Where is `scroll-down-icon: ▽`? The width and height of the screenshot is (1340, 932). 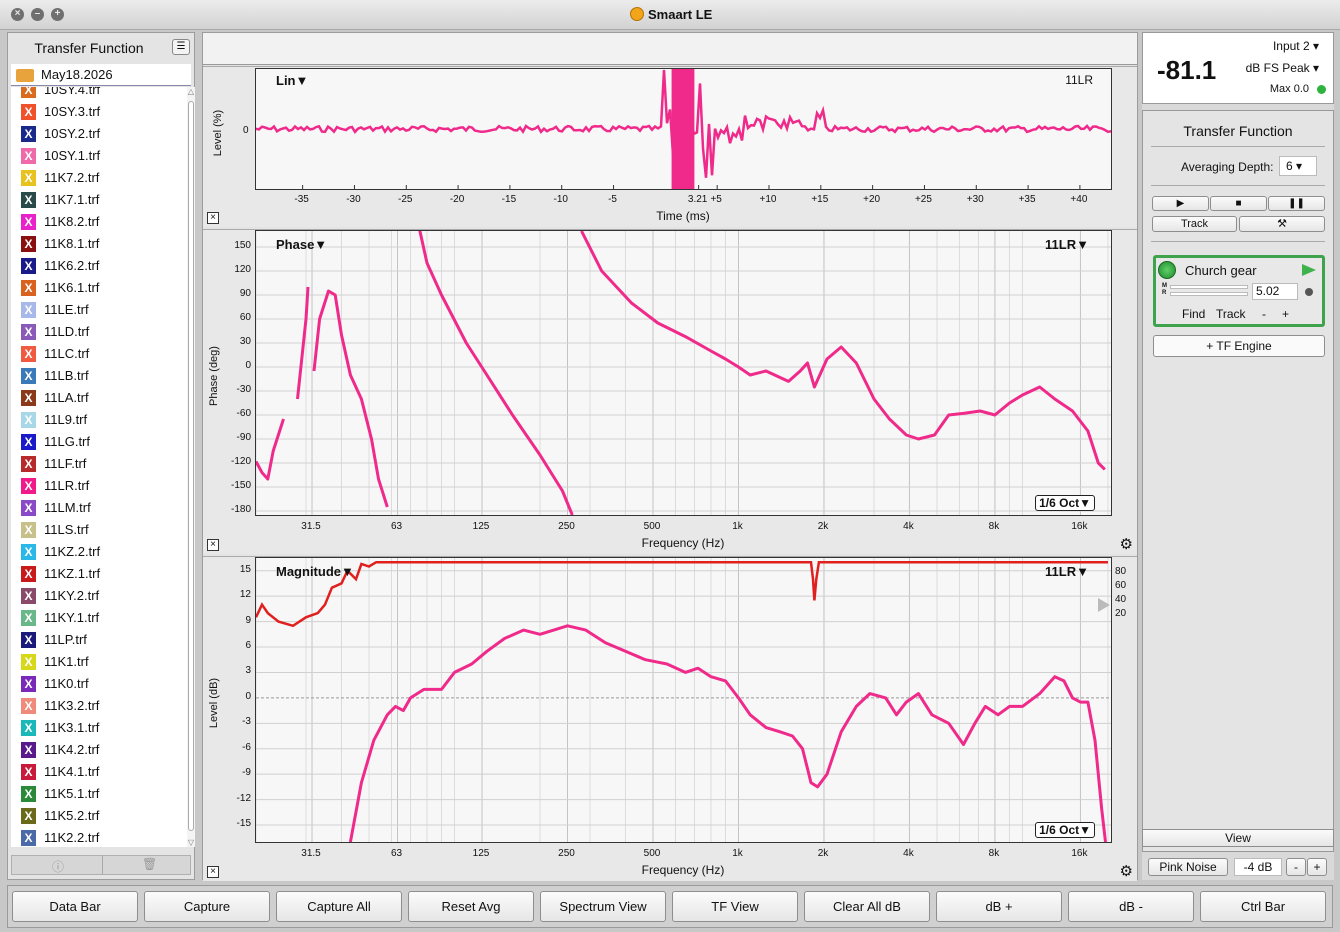
scroll-down-icon: ▽ is located at coordinates (191, 842).